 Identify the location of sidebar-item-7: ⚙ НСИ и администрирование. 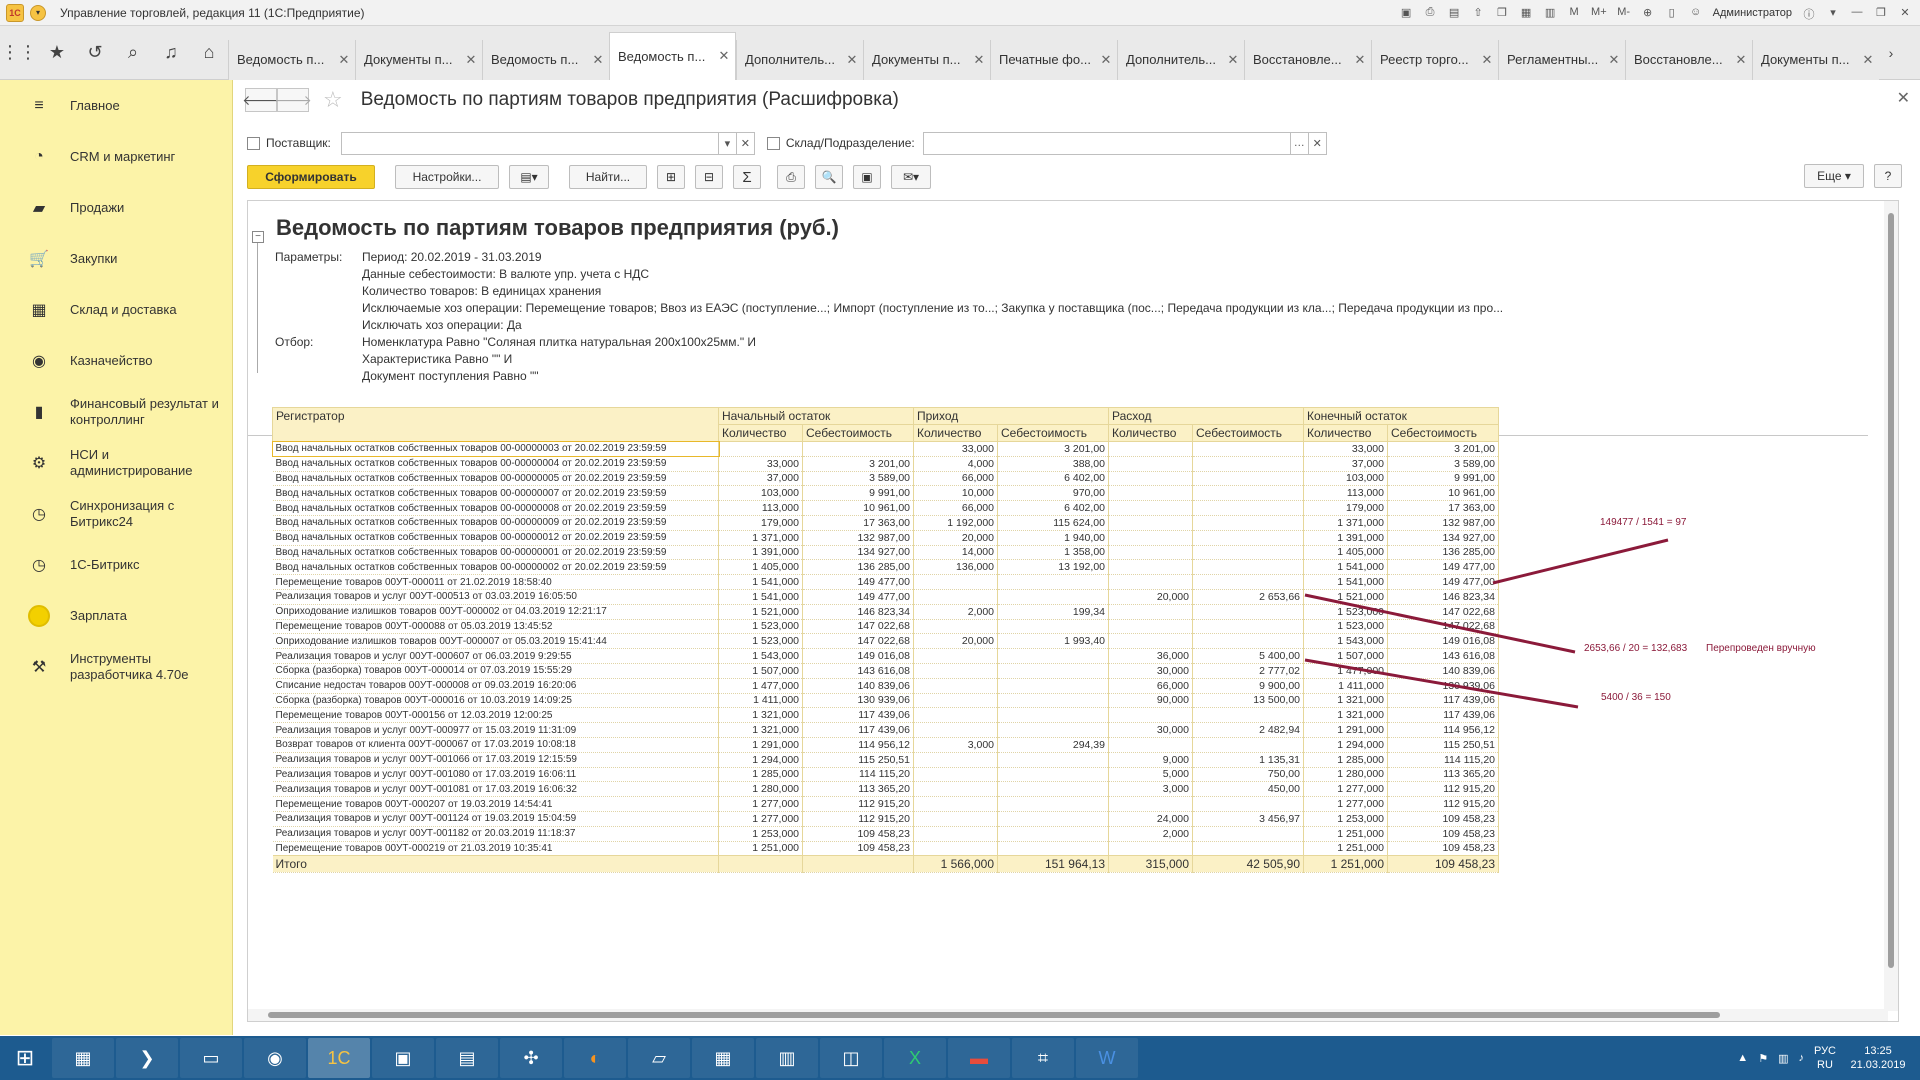
(116, 462).